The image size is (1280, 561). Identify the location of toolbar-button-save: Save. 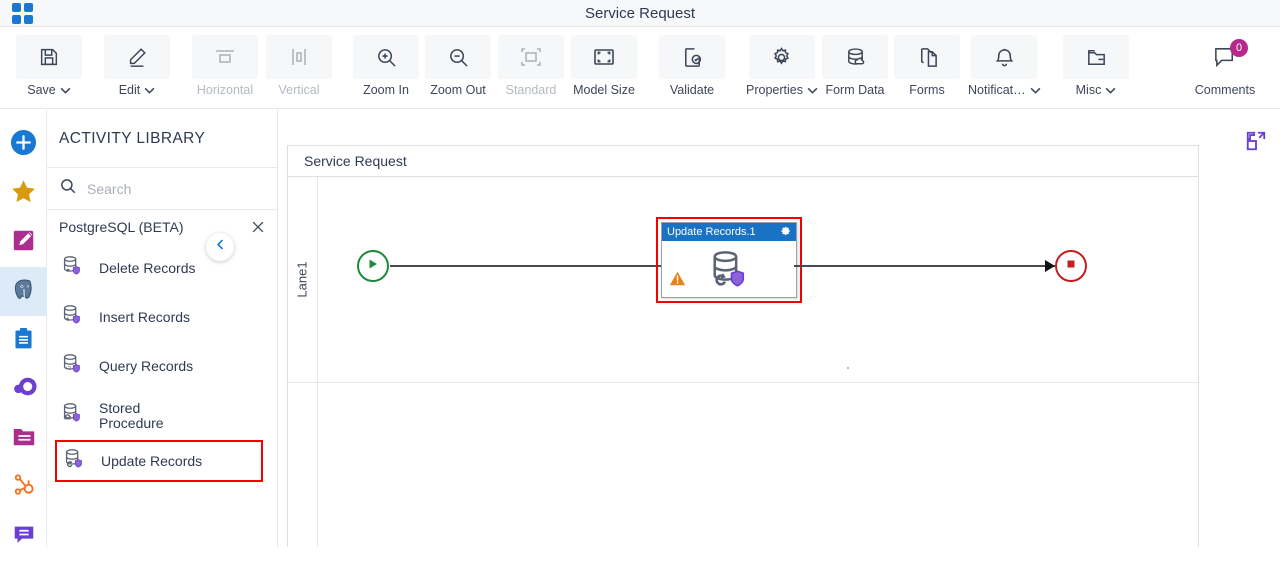
(49, 69).